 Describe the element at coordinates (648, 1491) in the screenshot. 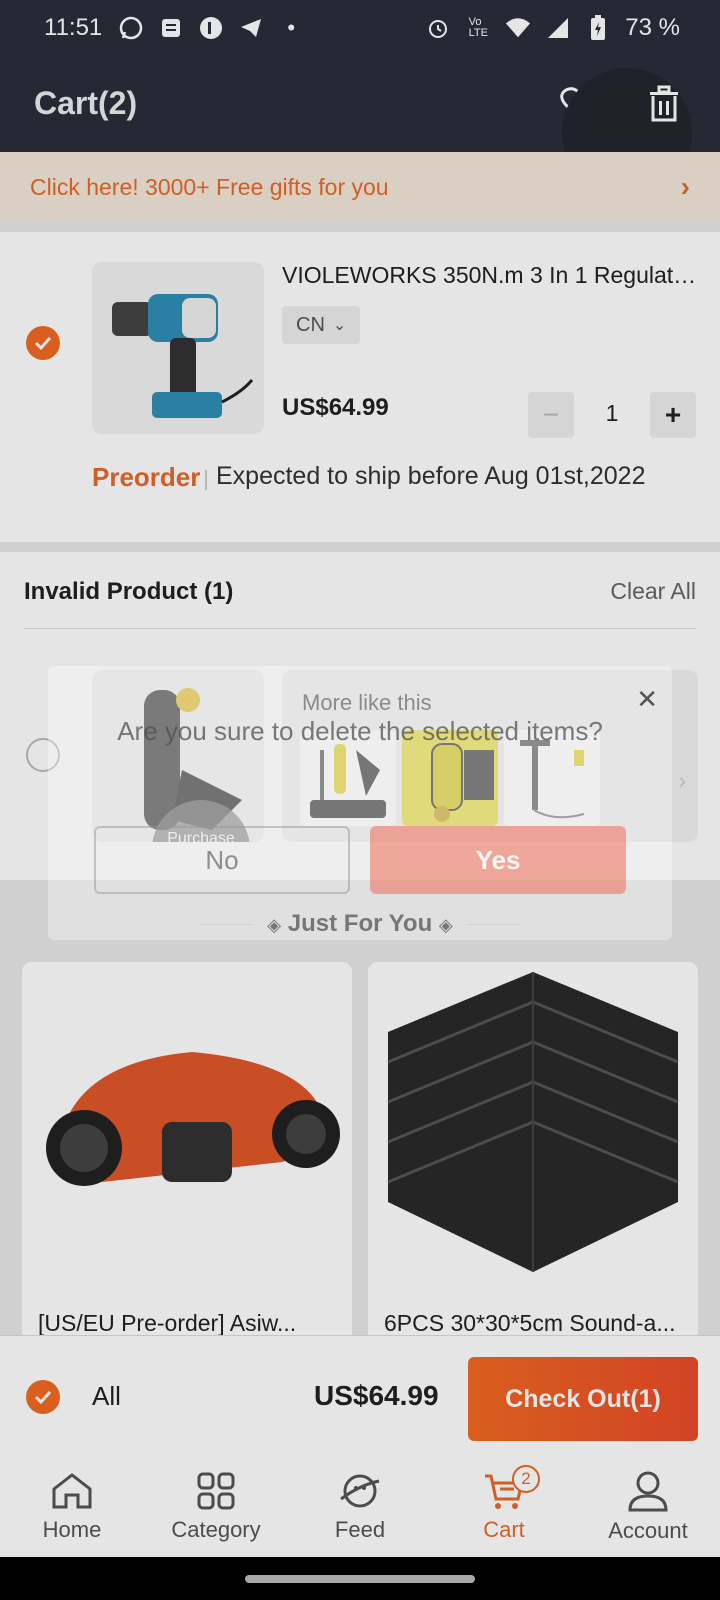

I see `account-icon` at that location.